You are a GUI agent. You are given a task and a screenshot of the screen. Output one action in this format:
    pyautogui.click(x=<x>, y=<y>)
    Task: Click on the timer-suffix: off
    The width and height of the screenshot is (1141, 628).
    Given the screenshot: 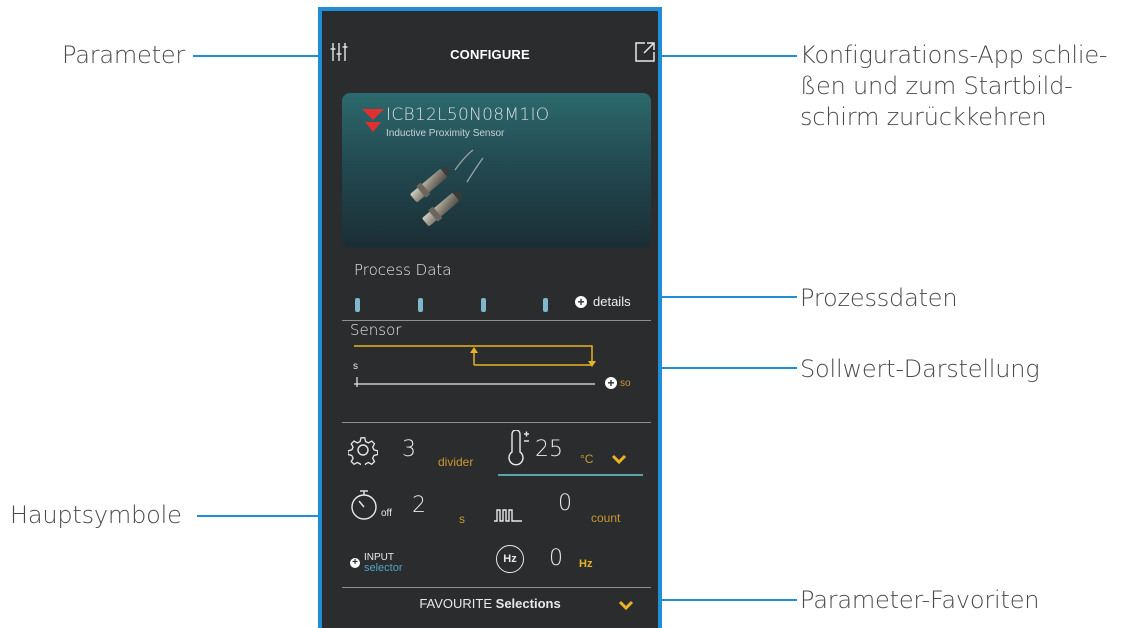 What is the action you would take?
    pyautogui.click(x=386, y=513)
    